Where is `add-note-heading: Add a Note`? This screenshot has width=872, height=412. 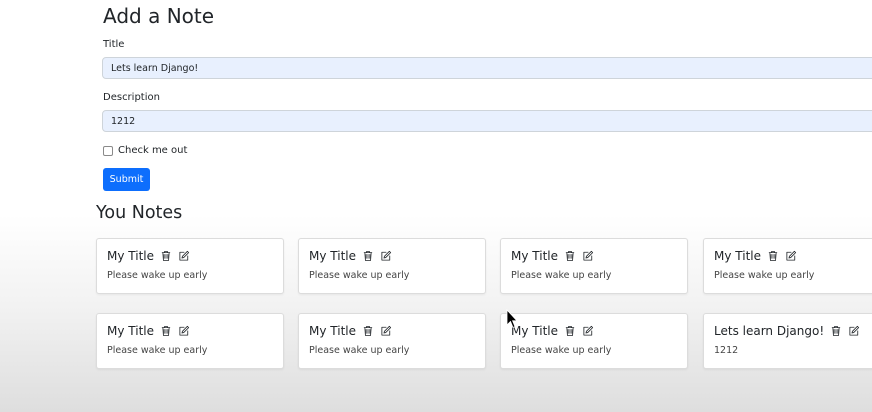
add-note-heading: Add a Note is located at coordinates (159, 16).